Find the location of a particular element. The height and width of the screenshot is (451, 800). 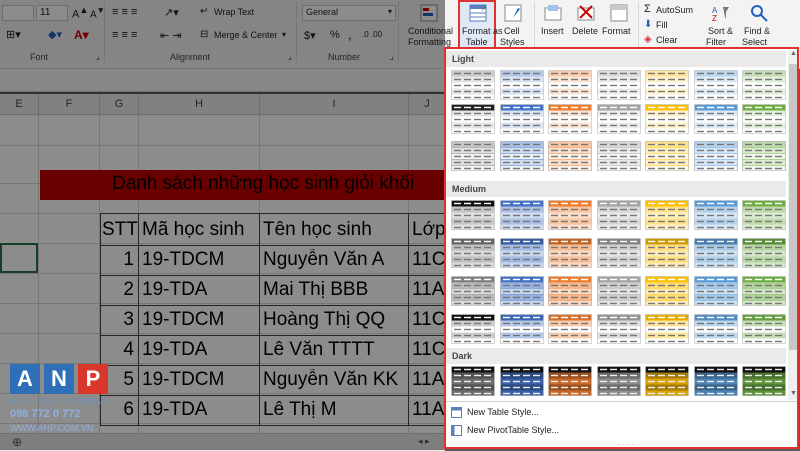

scroll-thumb is located at coordinates (793, 207).